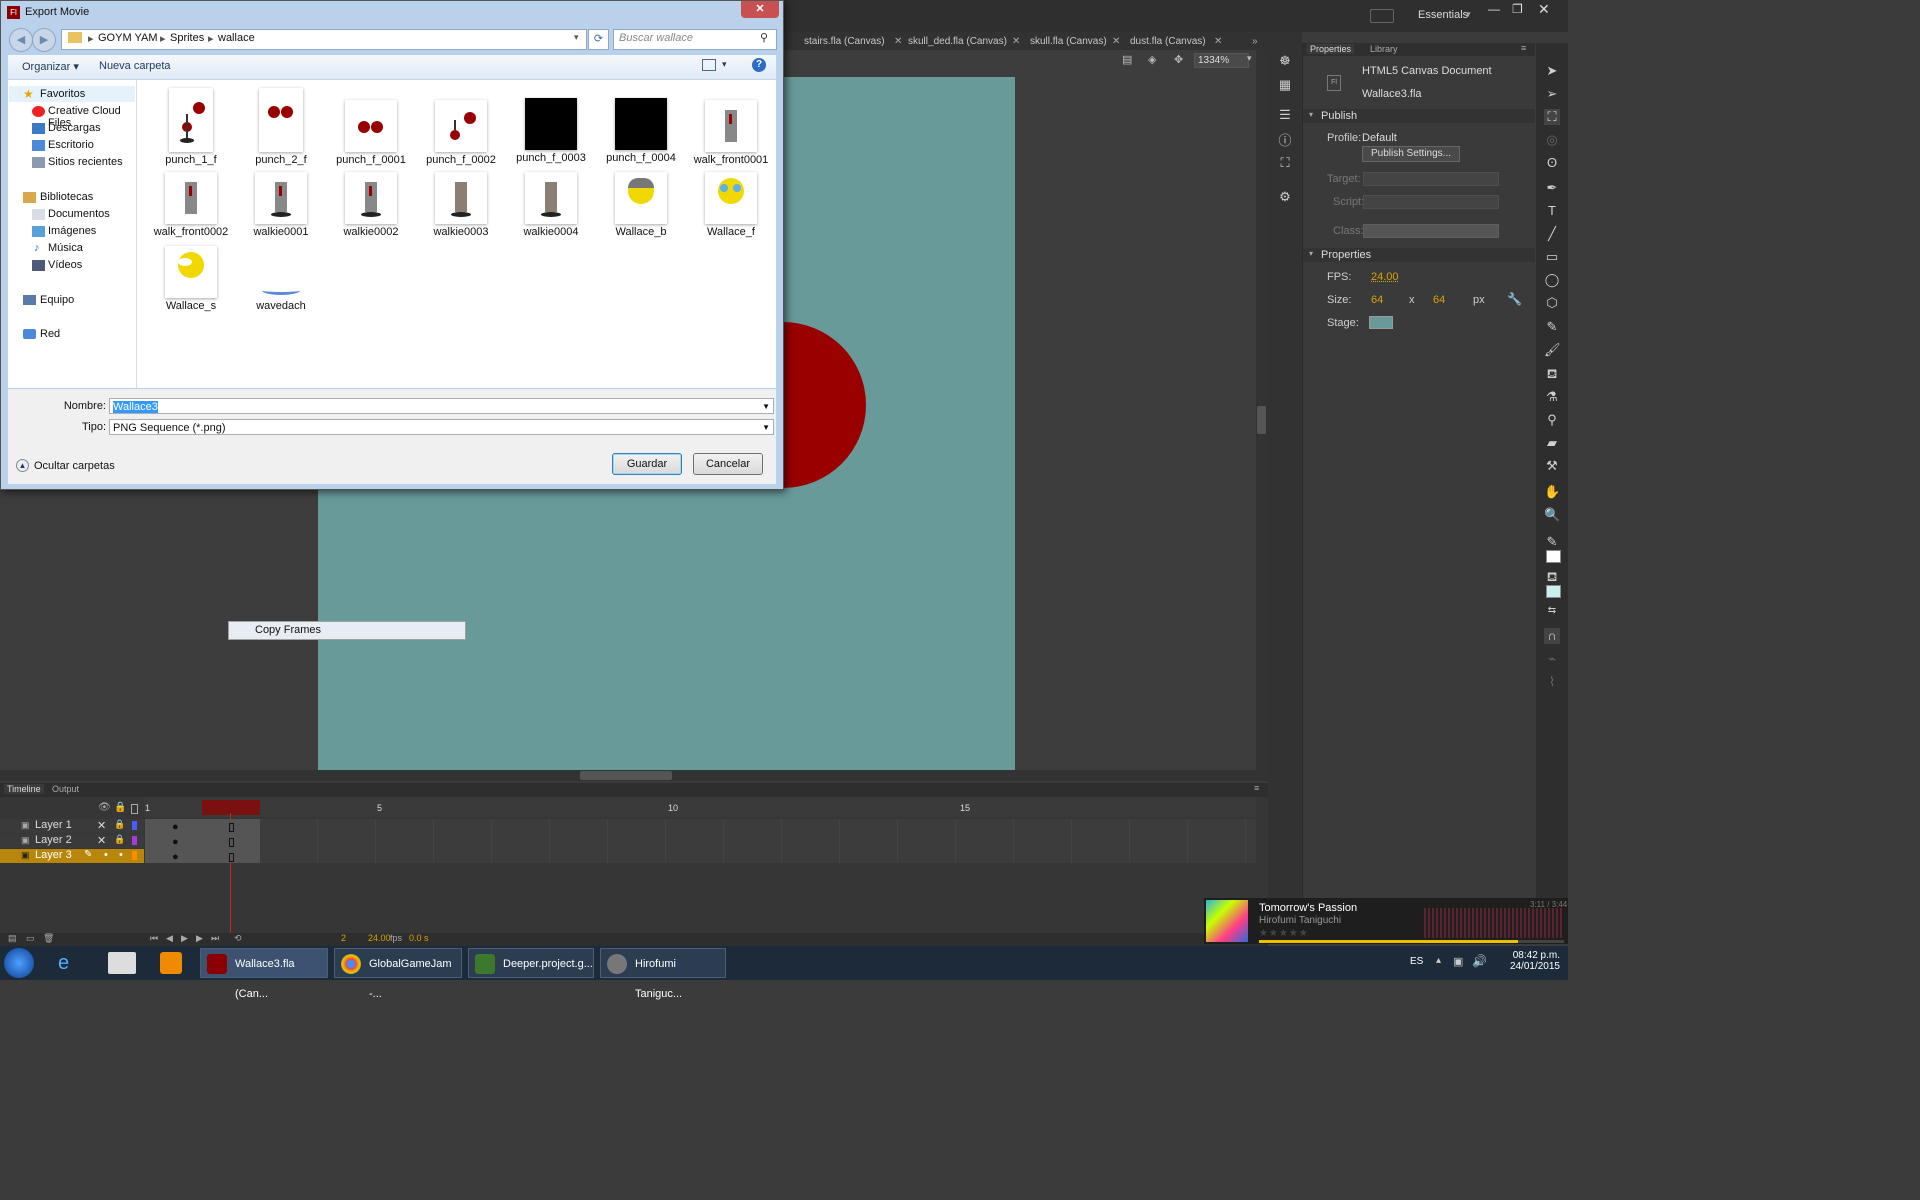 The width and height of the screenshot is (1920, 1200). Describe the element at coordinates (760, 9) in the screenshot. I see `close-button: ✕` at that location.